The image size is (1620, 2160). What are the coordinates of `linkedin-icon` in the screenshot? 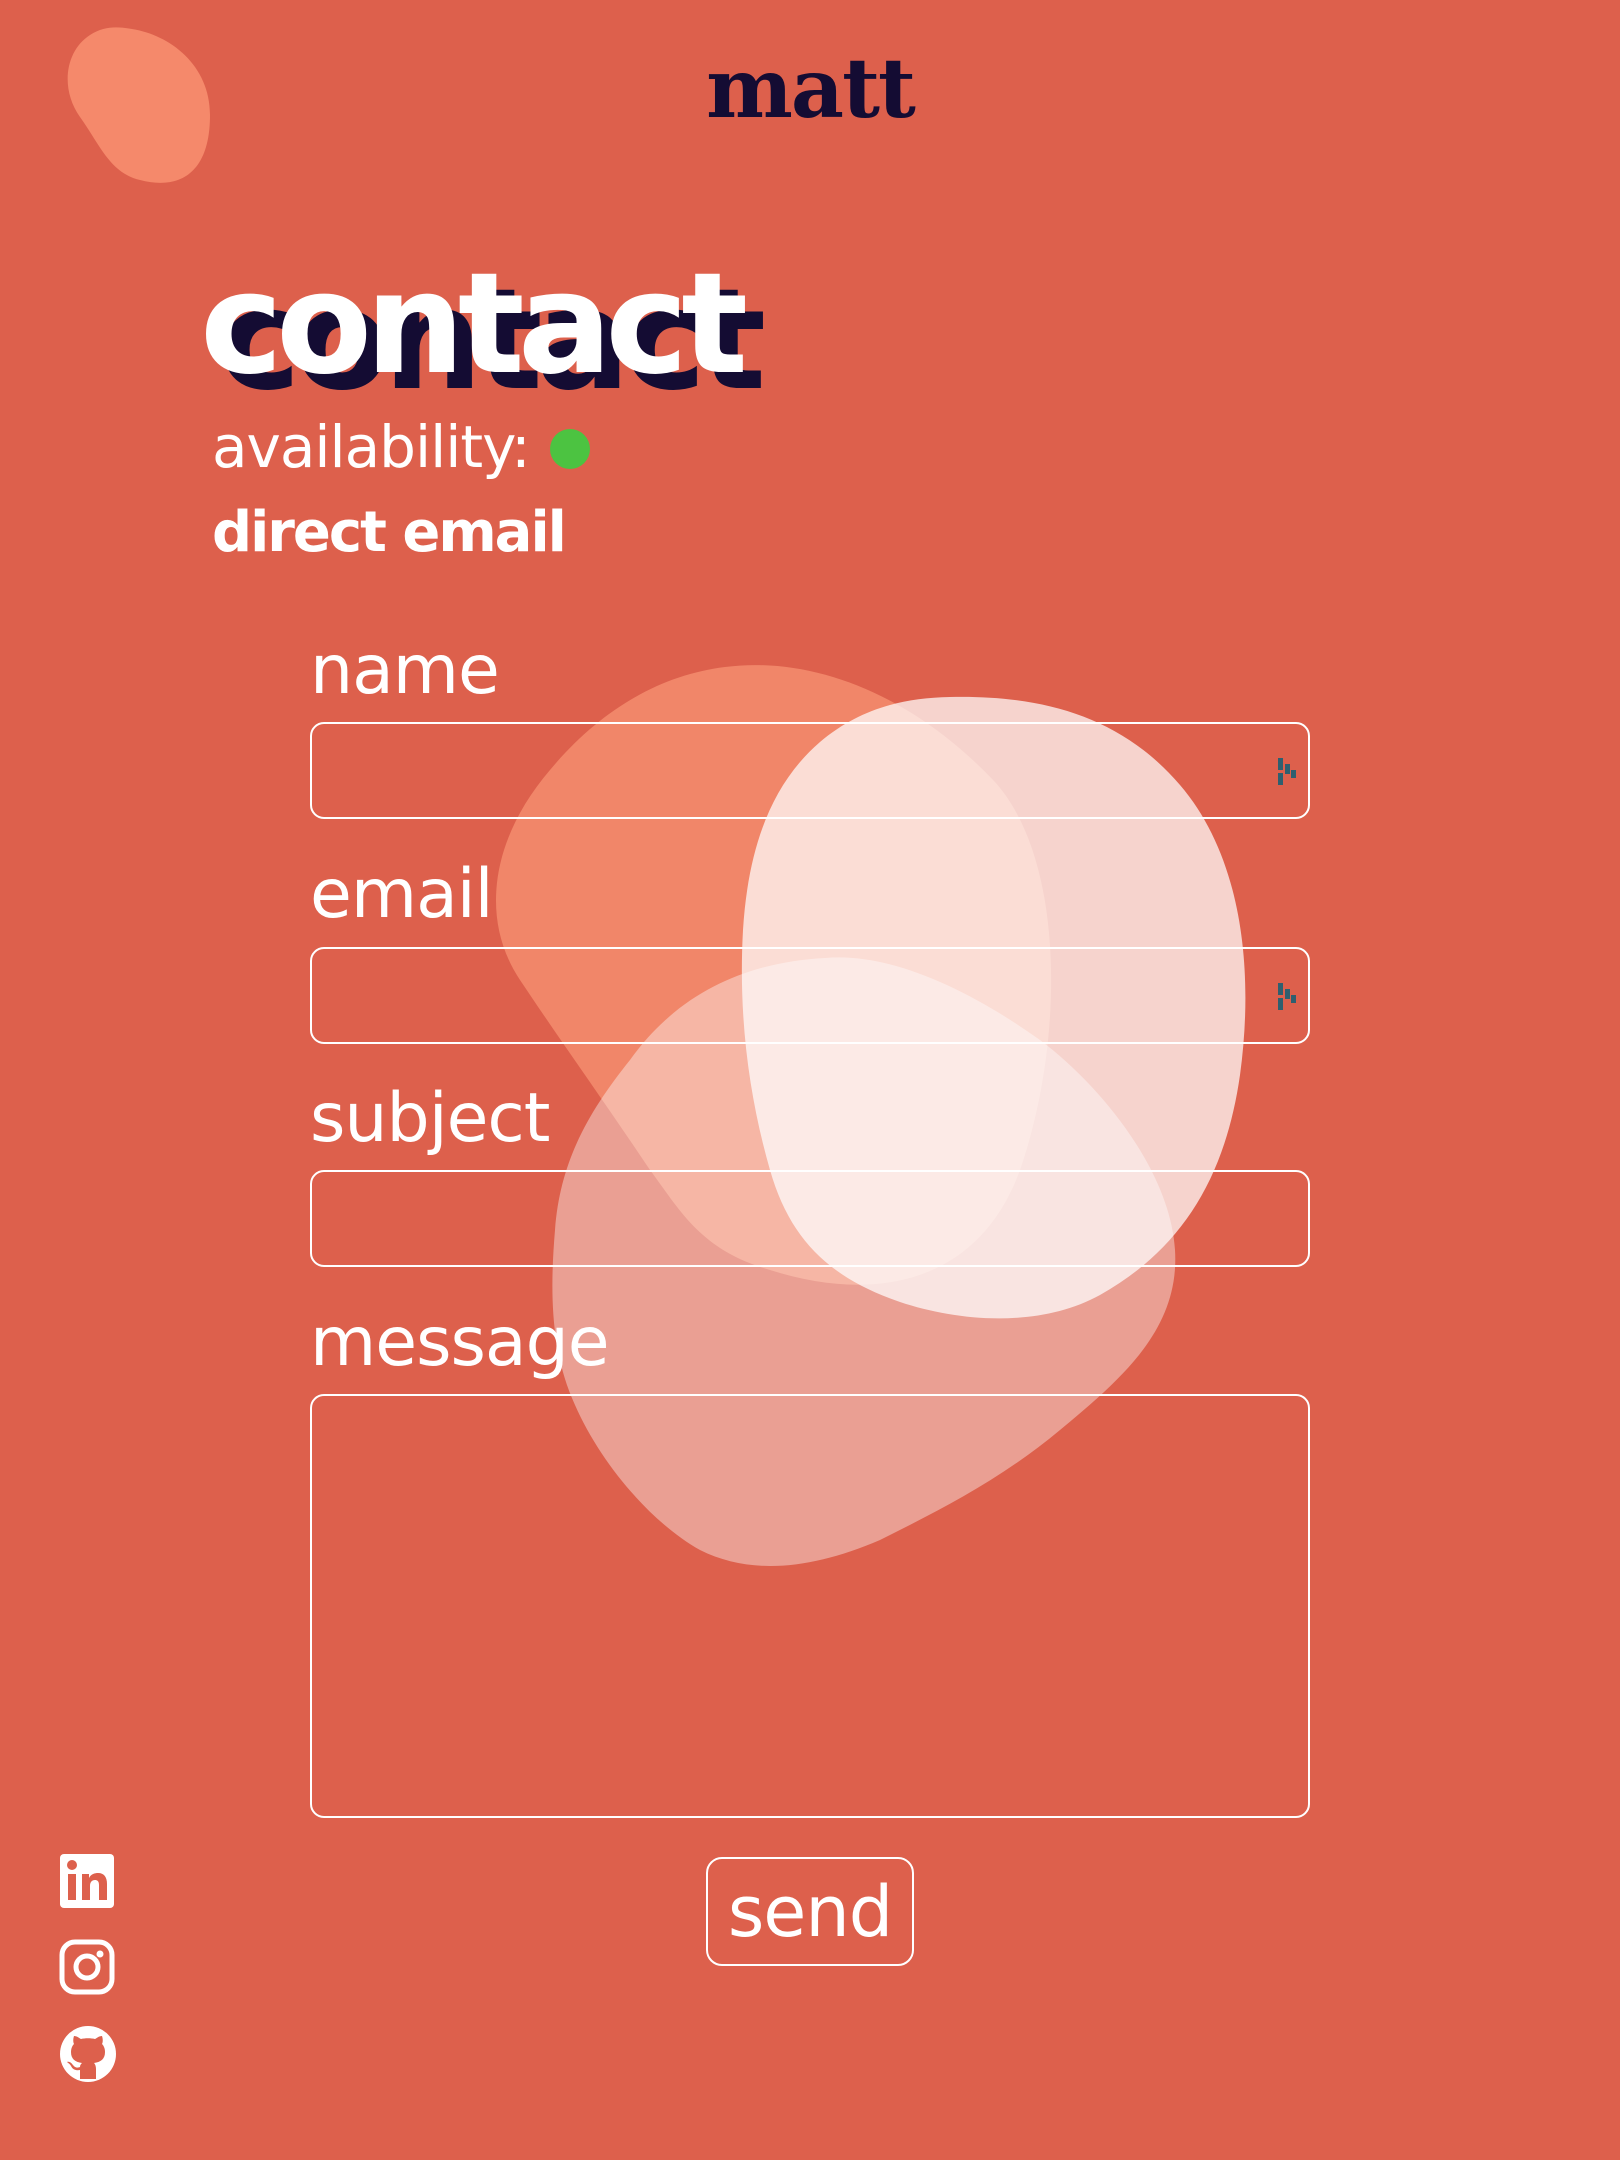 It's located at (88, 1882).